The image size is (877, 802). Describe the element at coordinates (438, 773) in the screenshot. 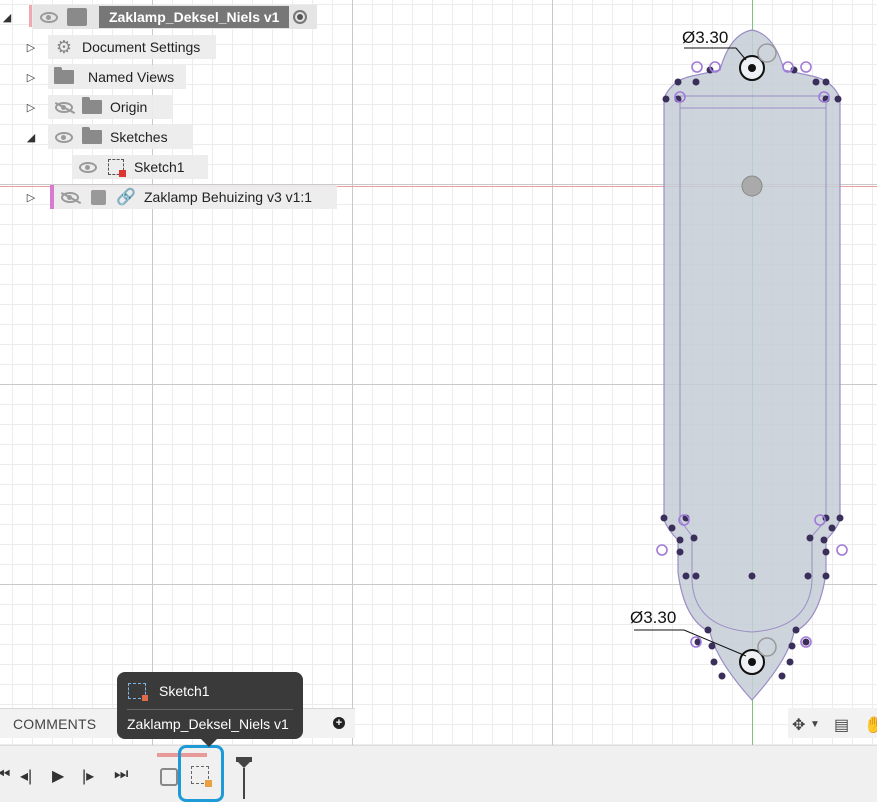

I see `timeline-bar: ⏮ ◂| ▶ |▸ ⏭` at that location.